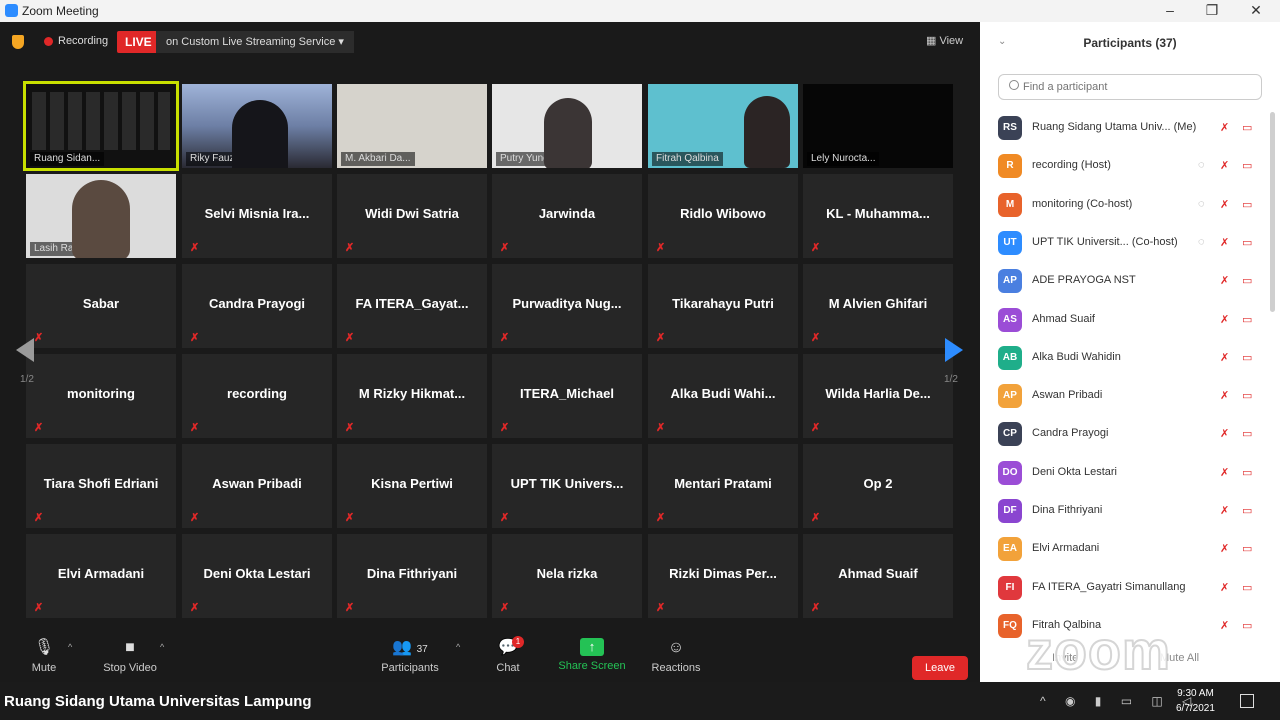 The image size is (1280, 720). What do you see at coordinates (257, 396) in the screenshot?
I see `participant-tile: recording ✗` at bounding box center [257, 396].